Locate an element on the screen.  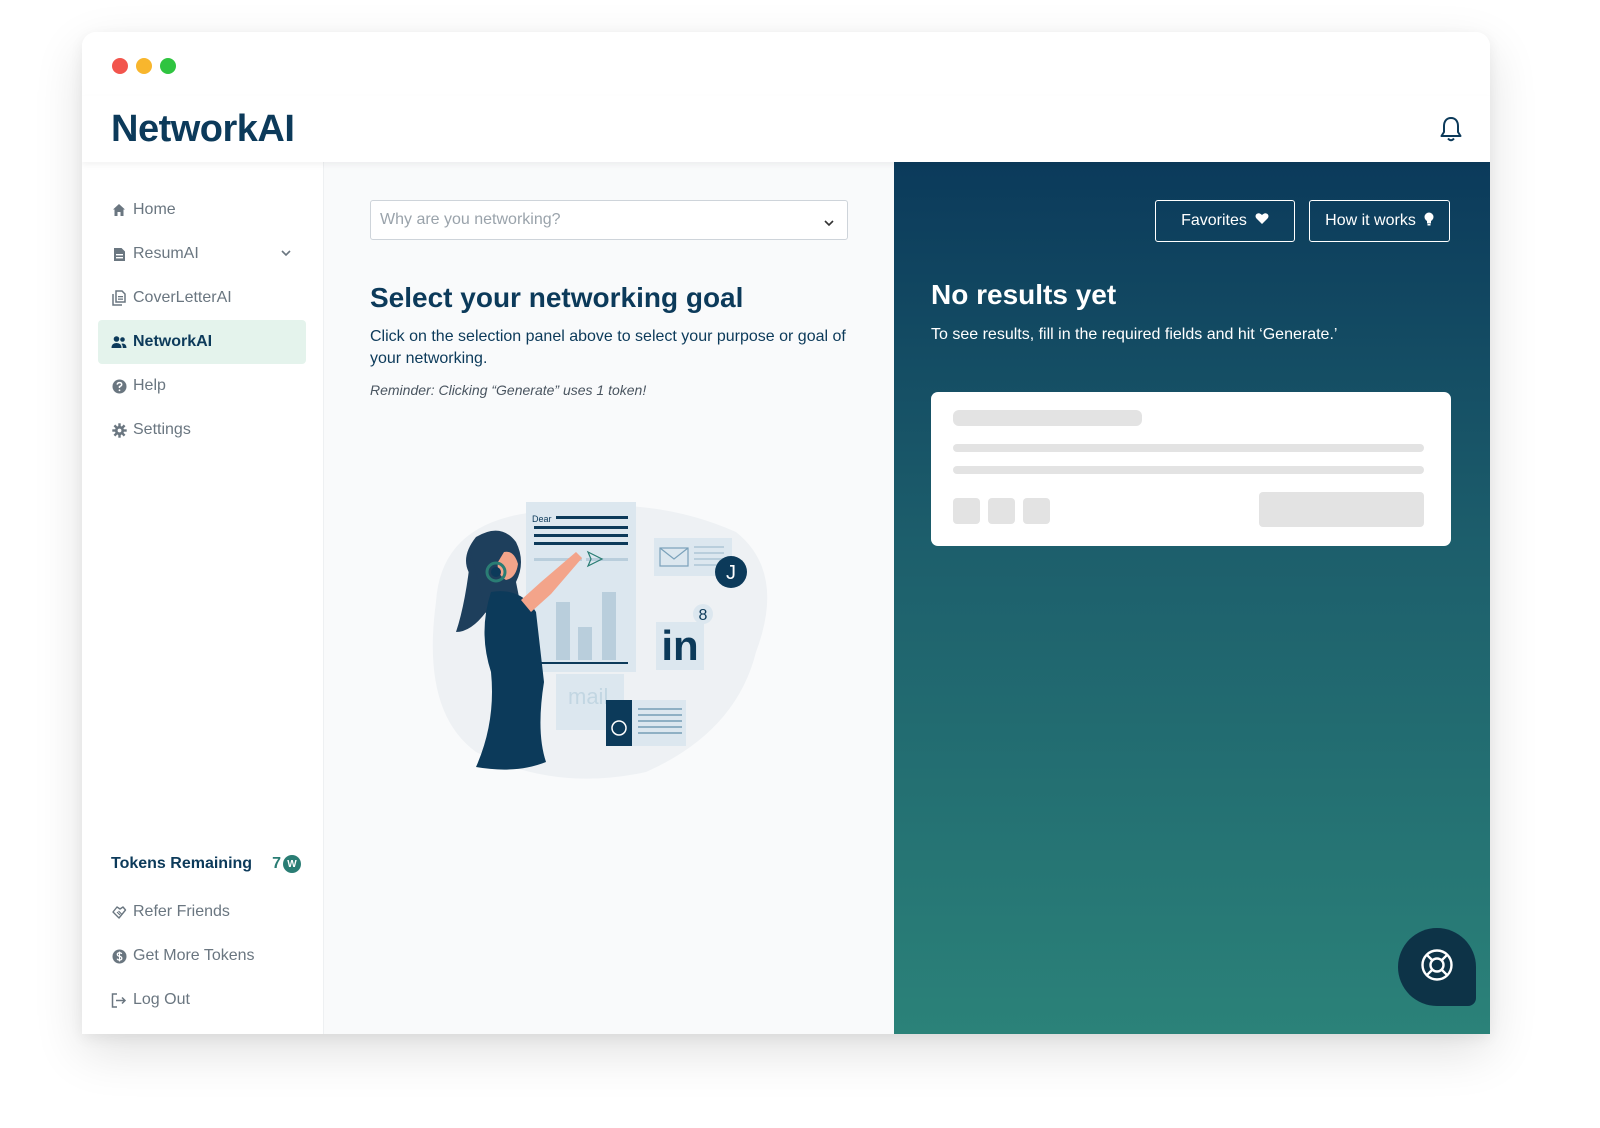
tokens-remaining: Tokens Remaining 7 W is located at coordinates (206, 867).